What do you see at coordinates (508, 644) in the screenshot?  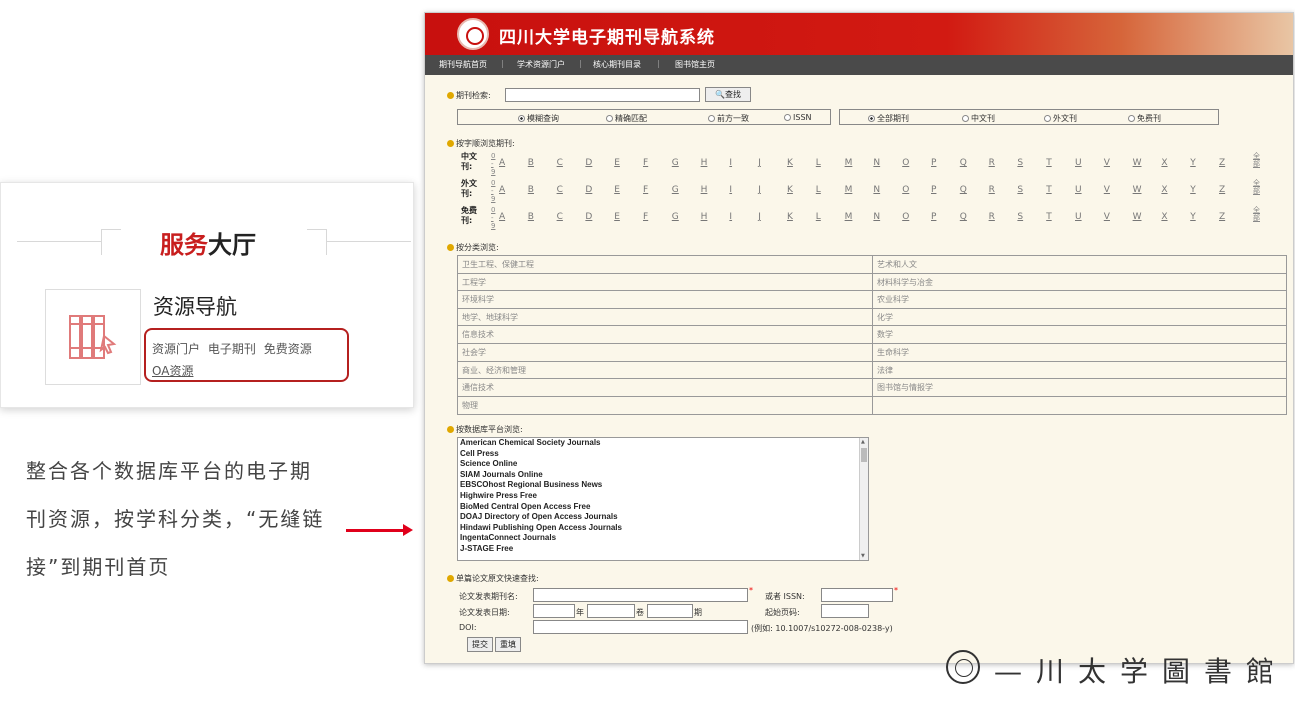 I see `reset-button: 重填` at bounding box center [508, 644].